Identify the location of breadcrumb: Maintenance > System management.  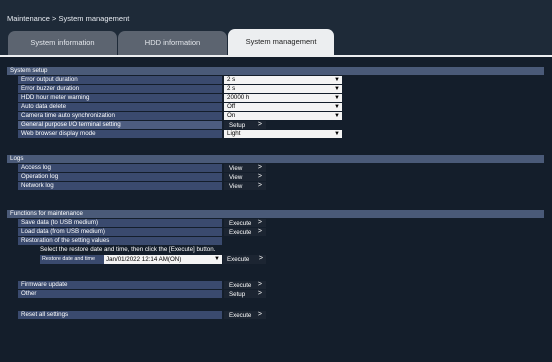
(68, 18).